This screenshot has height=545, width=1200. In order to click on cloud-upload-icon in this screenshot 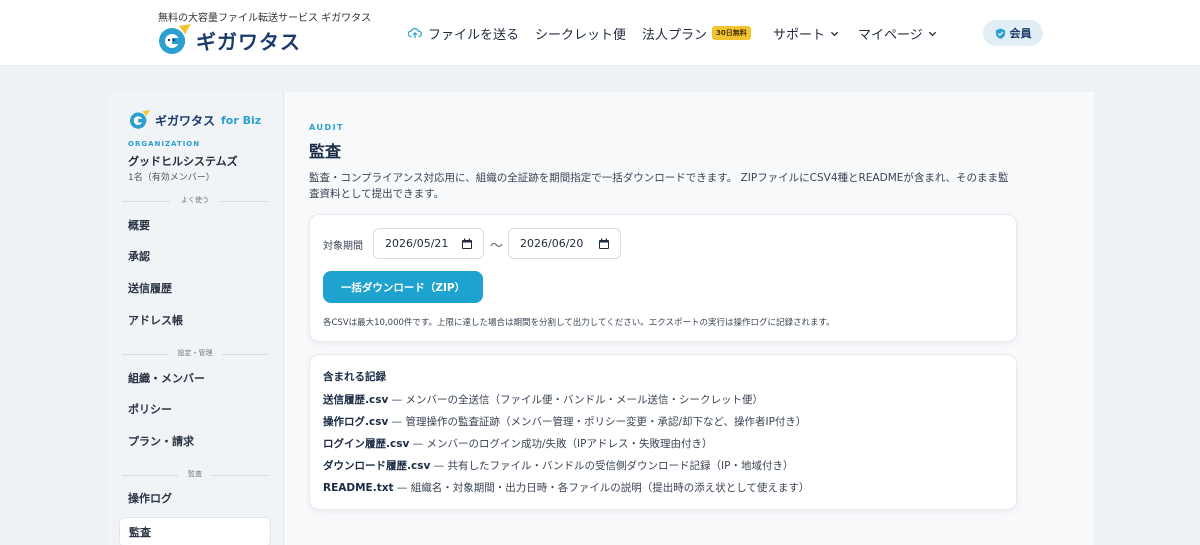, I will do `click(415, 33)`.